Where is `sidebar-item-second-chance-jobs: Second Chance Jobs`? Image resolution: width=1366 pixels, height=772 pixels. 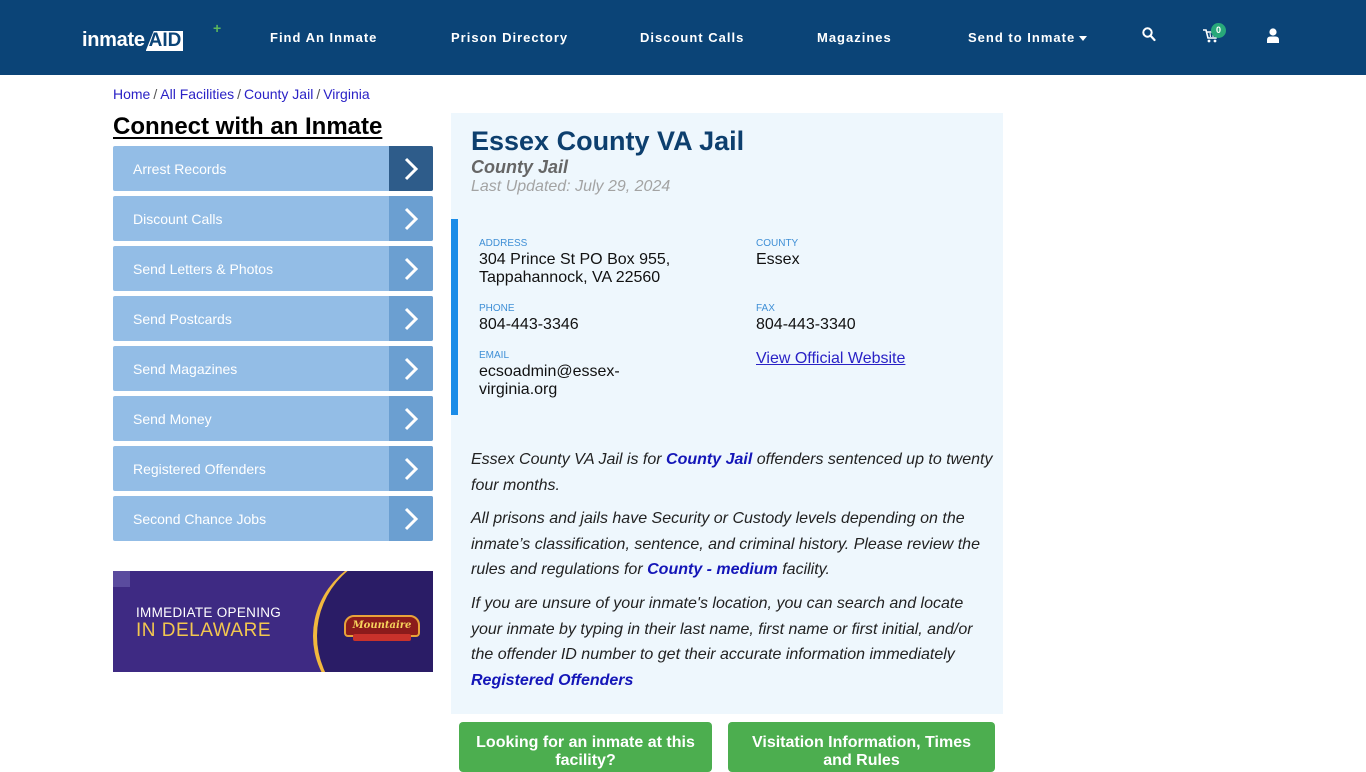
sidebar-item-second-chance-jobs: Second Chance Jobs is located at coordinates (273, 518).